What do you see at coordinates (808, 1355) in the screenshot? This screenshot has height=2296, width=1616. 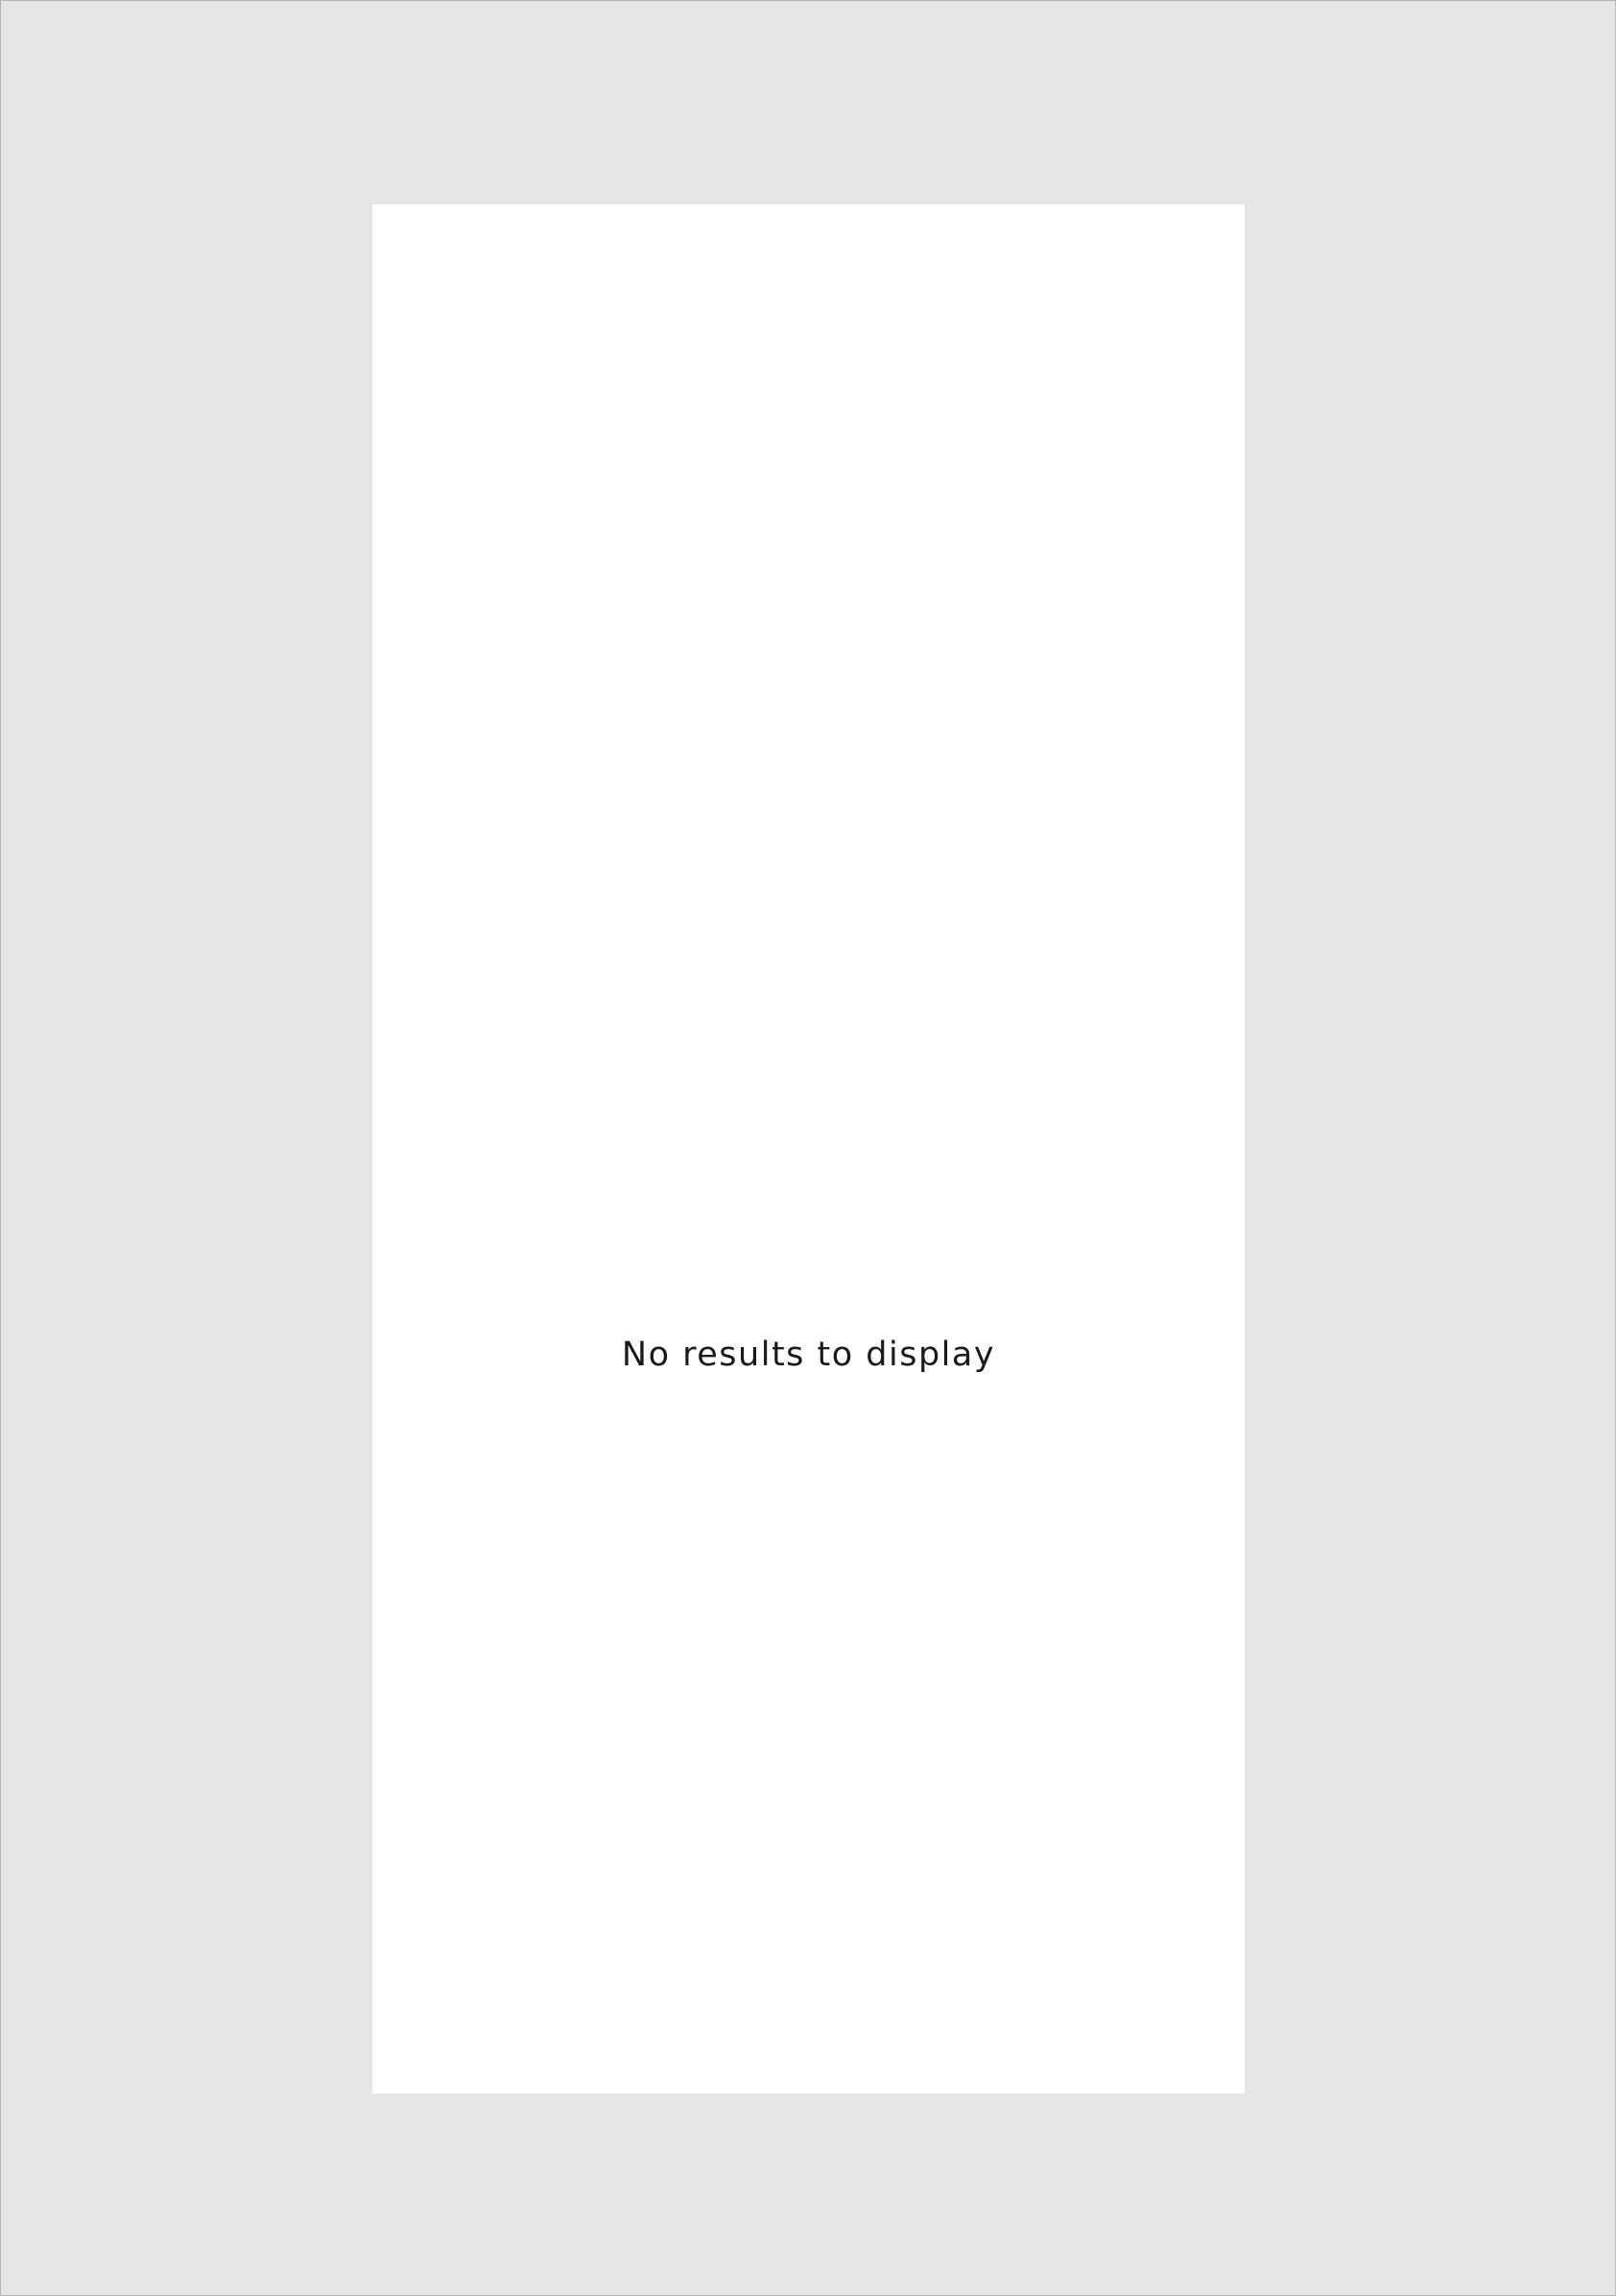 I see `empty-results-message: No results to display` at bounding box center [808, 1355].